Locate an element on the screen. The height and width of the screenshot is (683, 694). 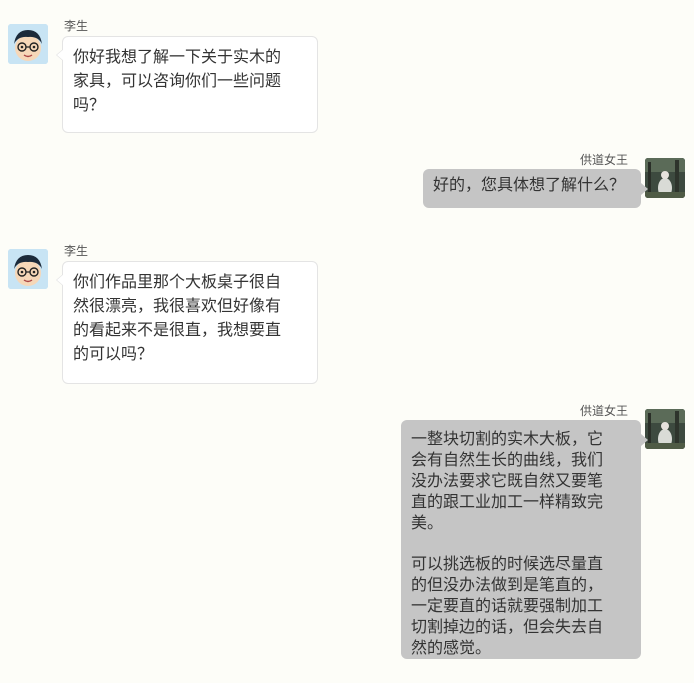
message-line: 吗？ is located at coordinates (89, 104).